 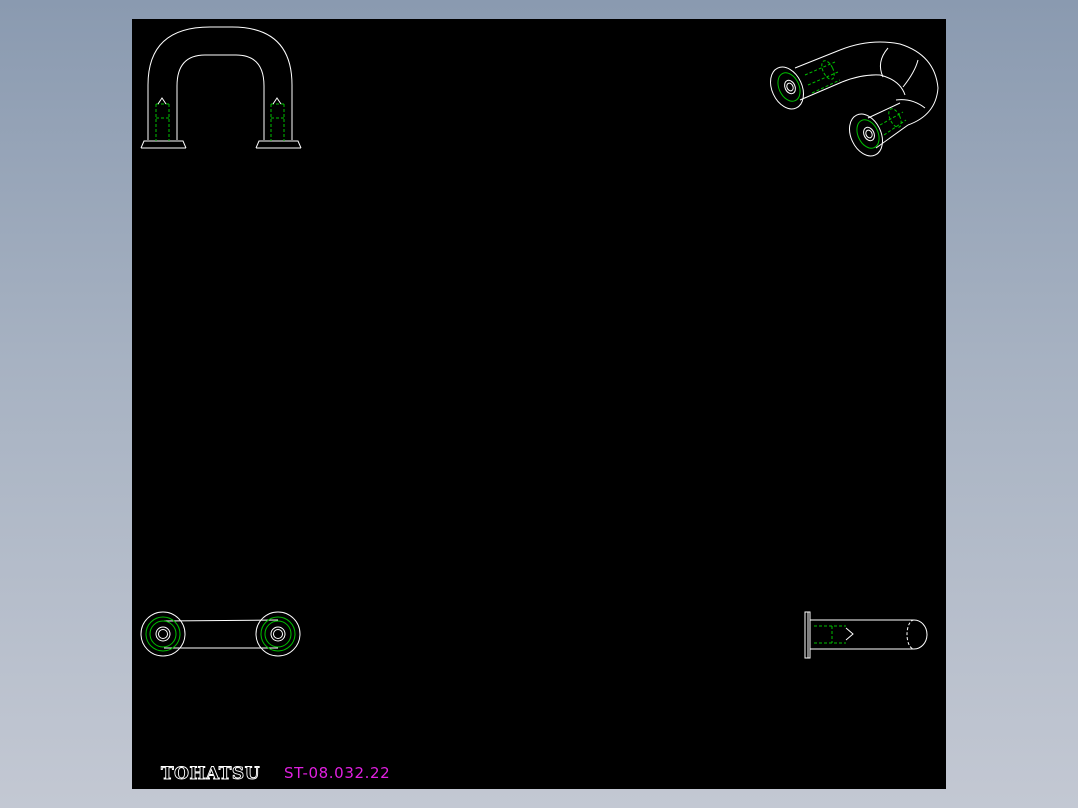 I want to click on left-hidden-bore, so click(x=162, y=122).